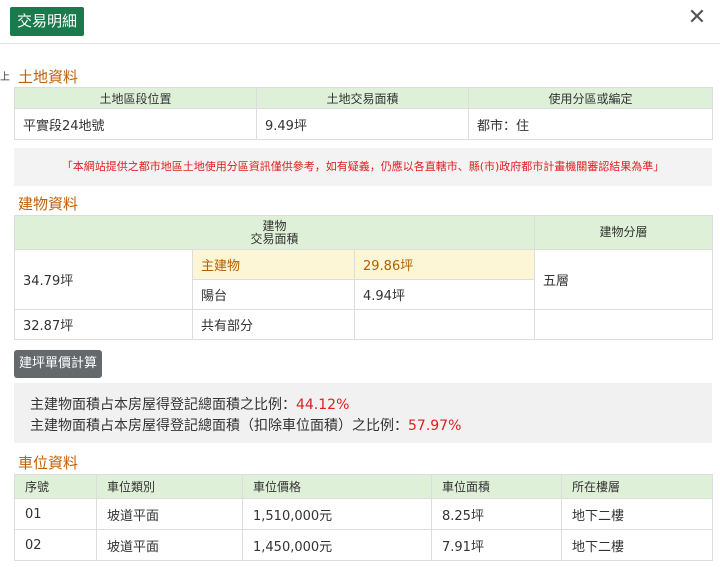  I want to click on building-header-row: 建物 交易面積 建物分層, so click(363, 232).